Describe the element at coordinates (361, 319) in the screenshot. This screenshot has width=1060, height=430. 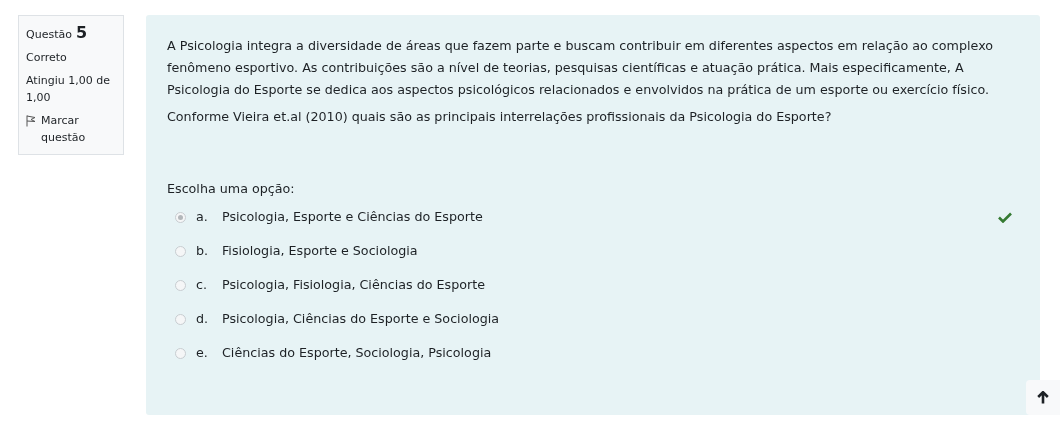
I see `option-text: Psicologia, Ciências do Esporte e Sociologia` at that location.